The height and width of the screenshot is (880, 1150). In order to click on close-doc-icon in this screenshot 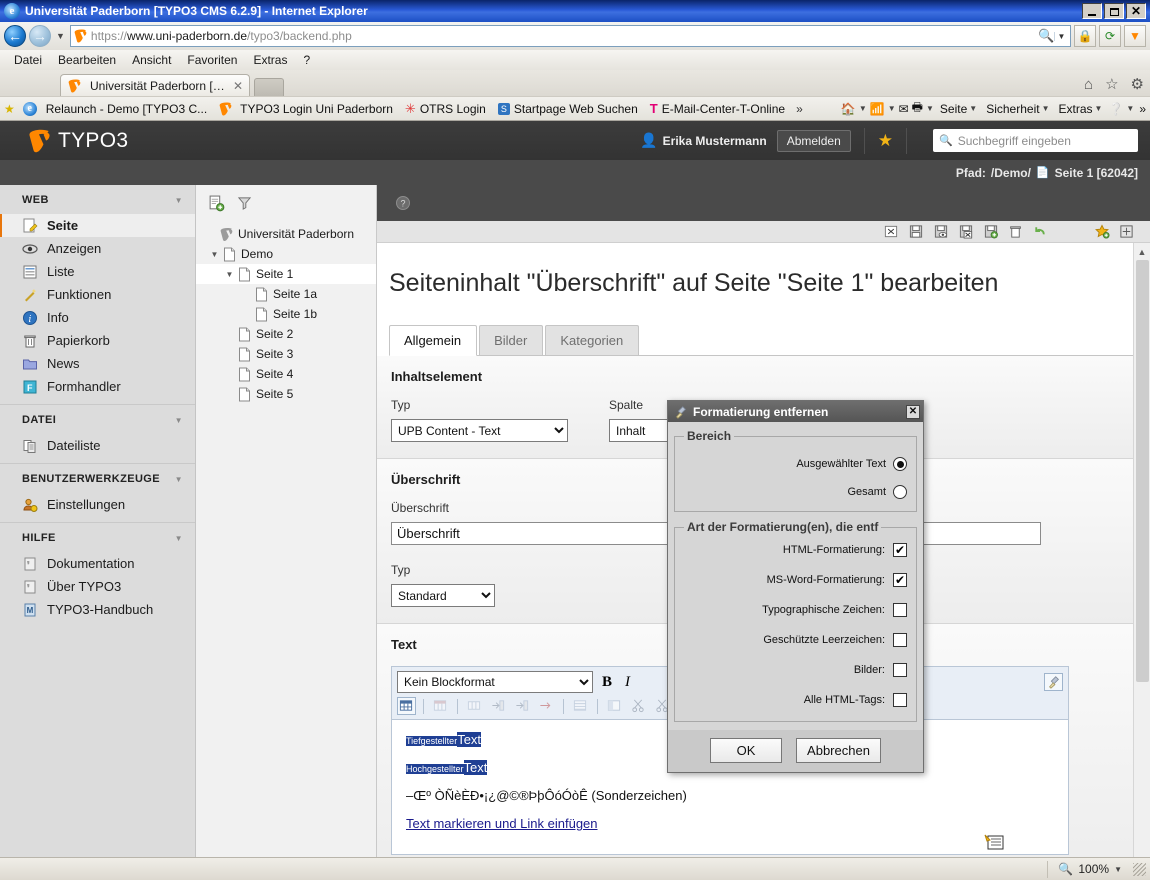, I will do `click(891, 231)`.